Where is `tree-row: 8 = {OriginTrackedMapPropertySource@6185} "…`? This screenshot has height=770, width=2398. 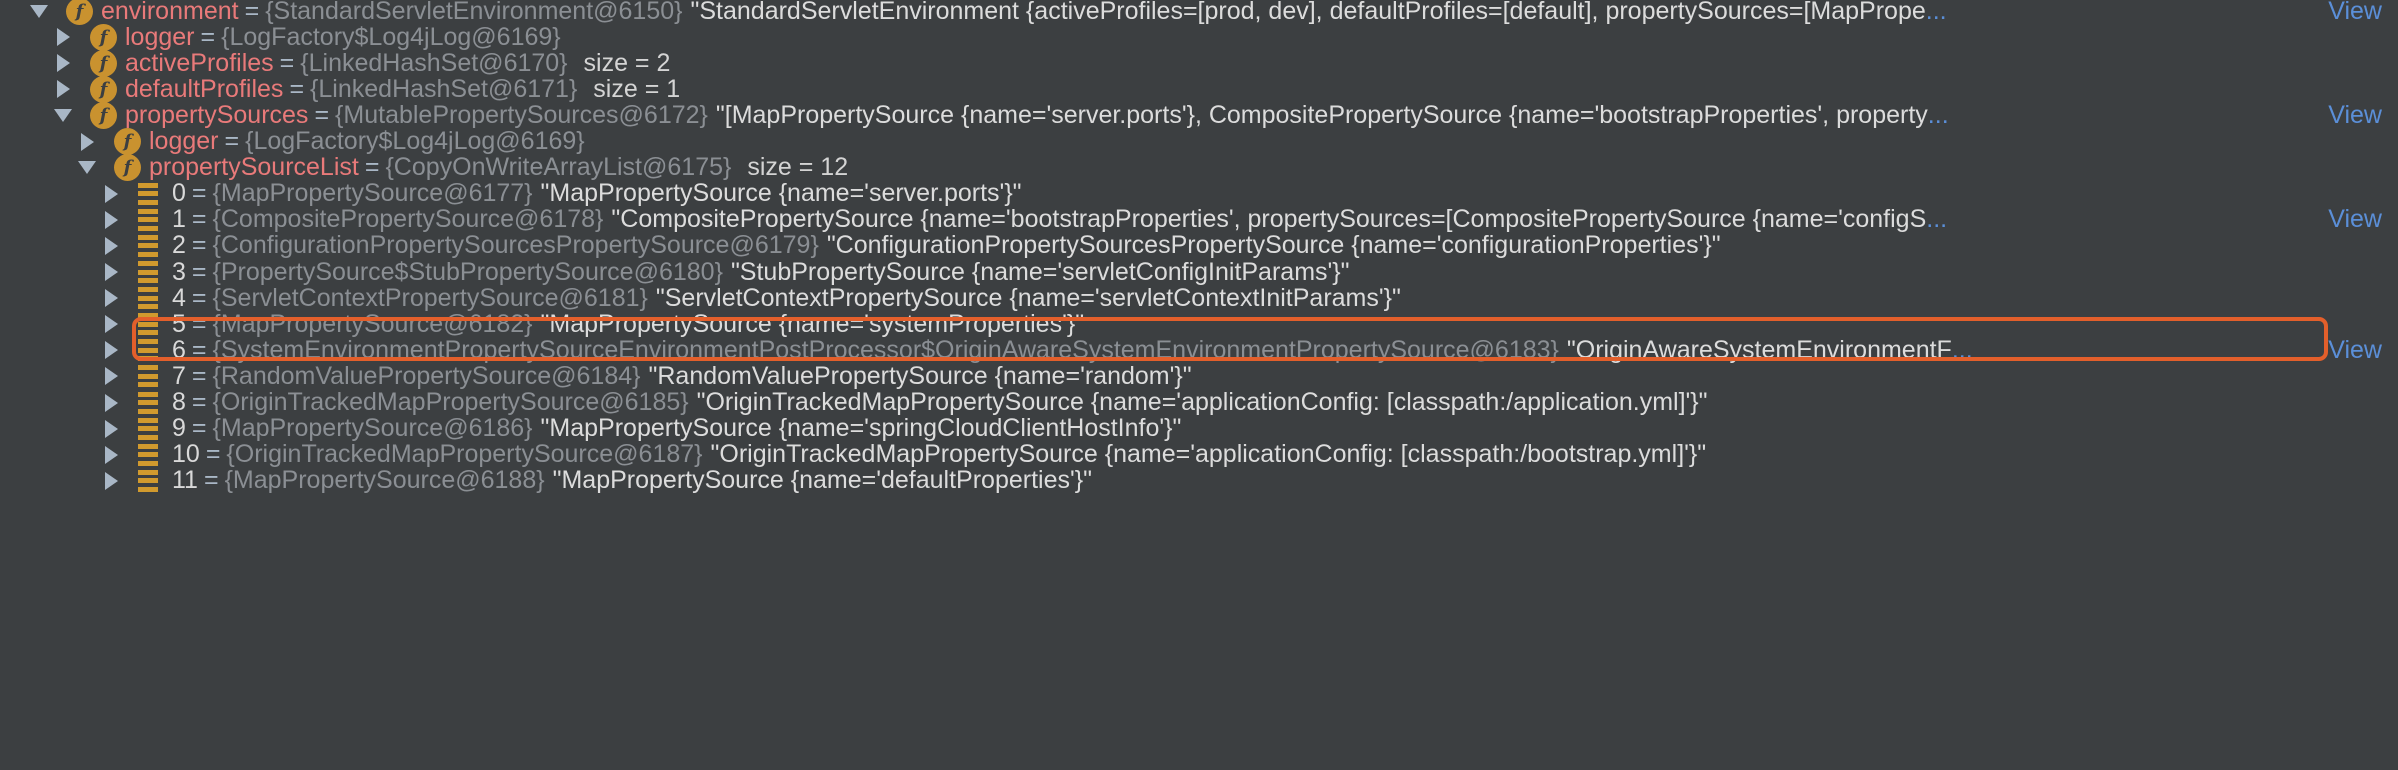 tree-row: 8 = {OriginTrackedMapPropertySource@6185} "… is located at coordinates (1199, 402).